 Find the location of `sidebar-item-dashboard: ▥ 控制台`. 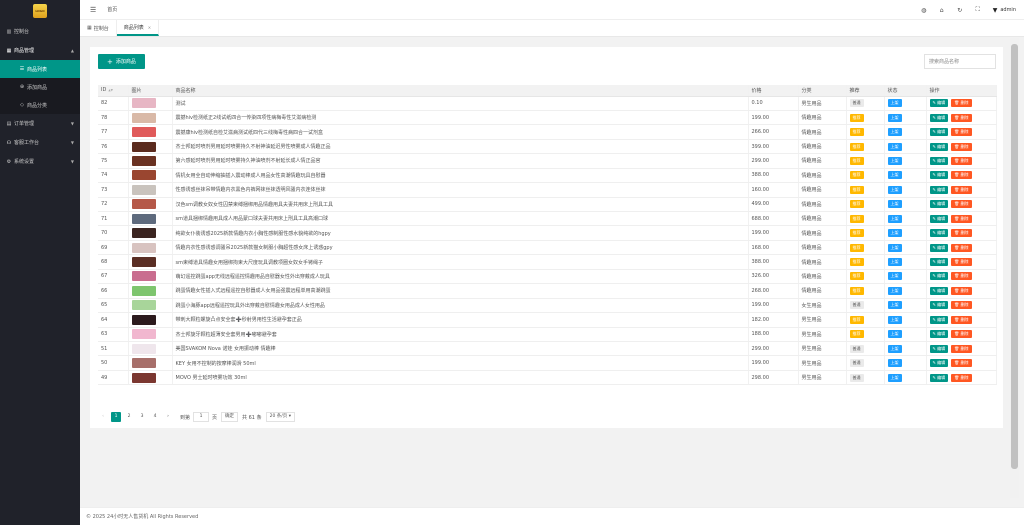

sidebar-item-dashboard: ▥ 控制台 is located at coordinates (40, 31).